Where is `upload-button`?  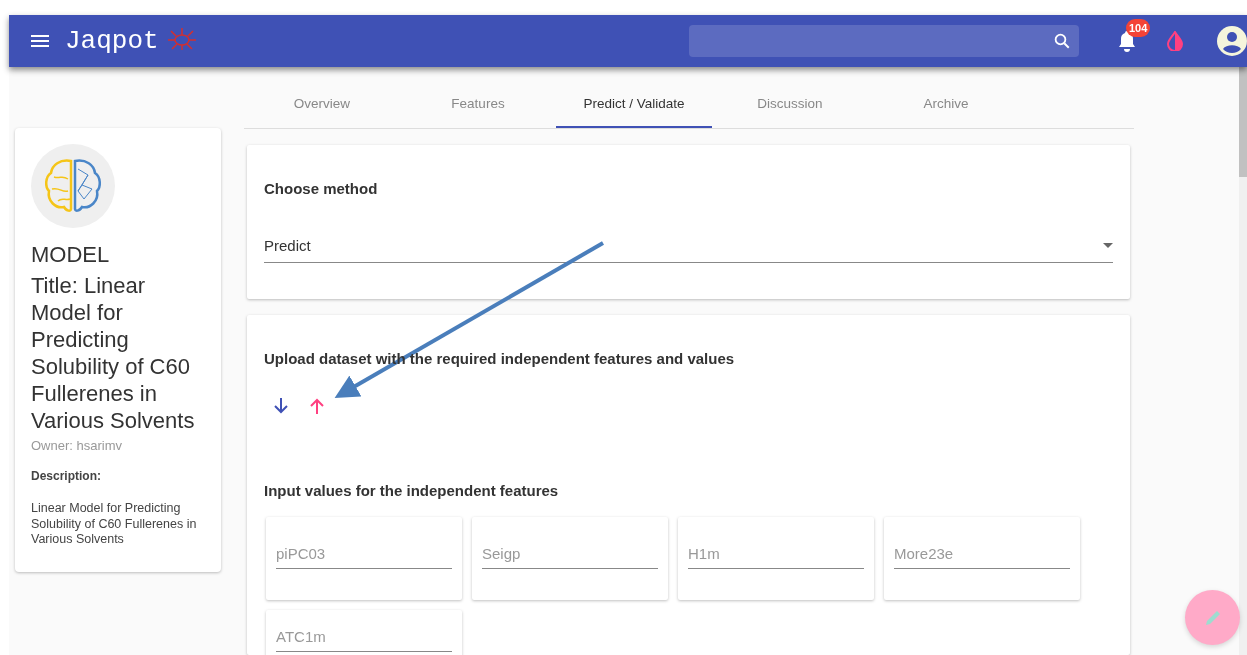
upload-button is located at coordinates (317, 406).